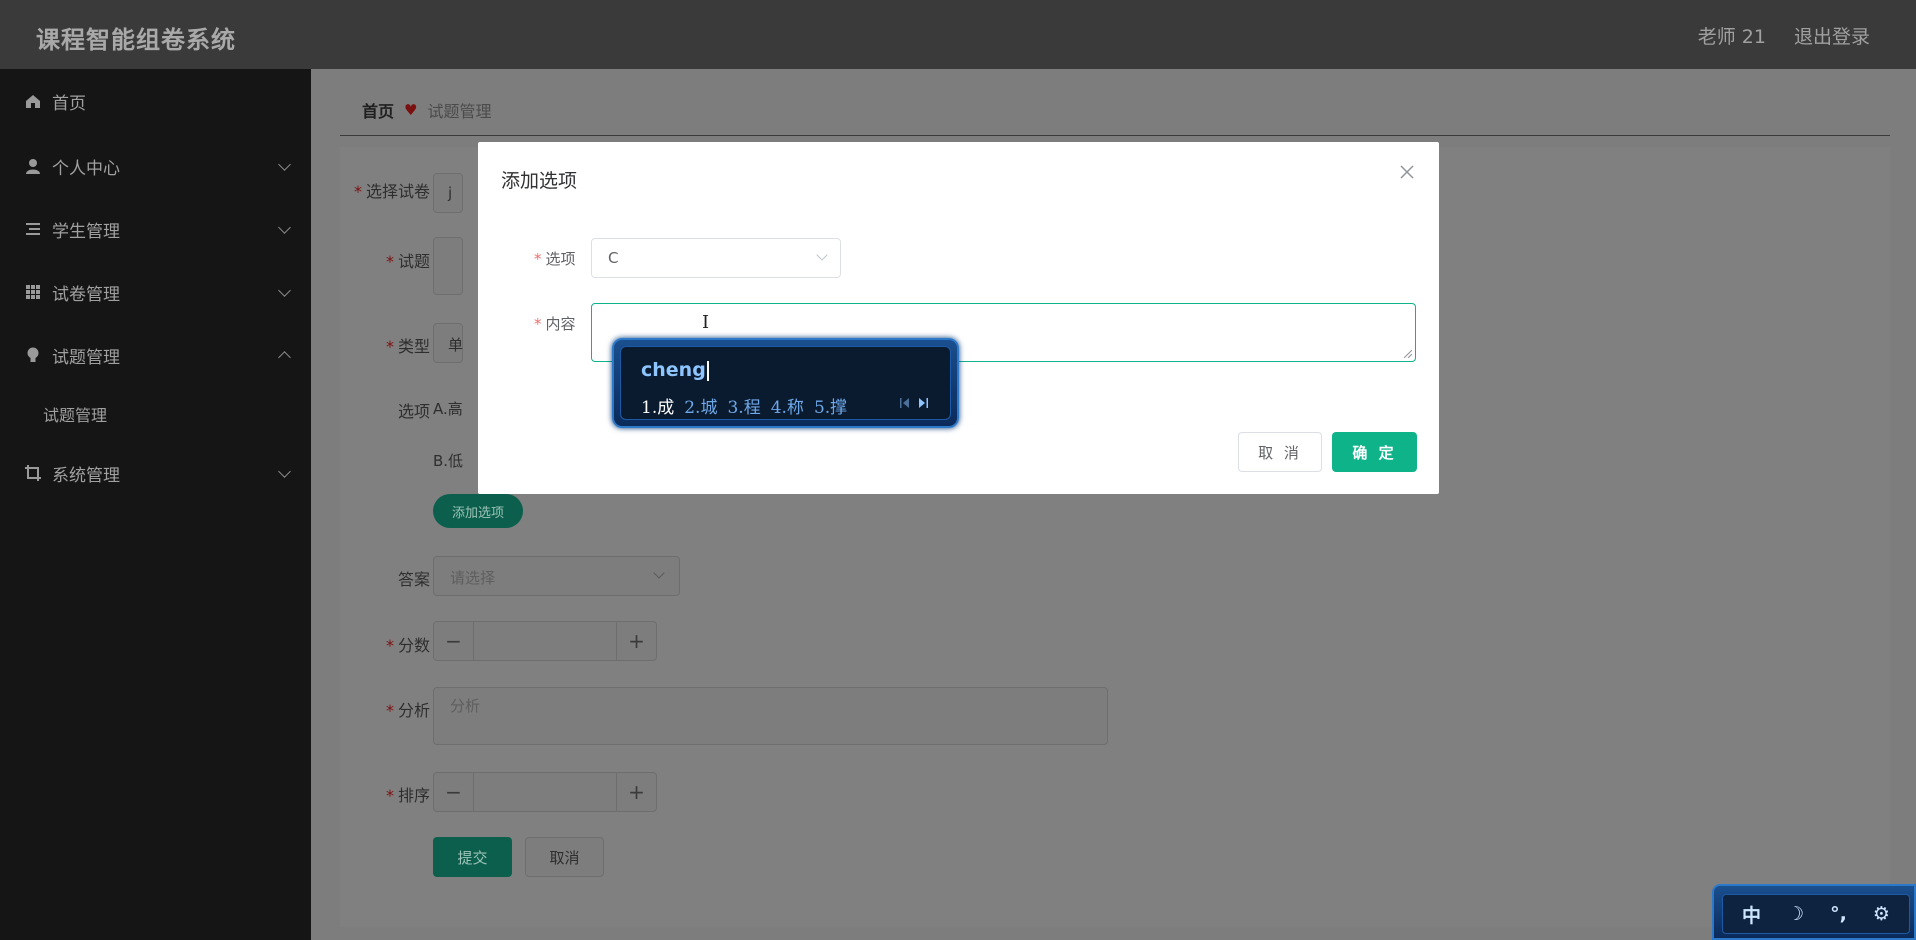 The image size is (1916, 940). Describe the element at coordinates (33, 473) in the screenshot. I see `crop-icon` at that location.